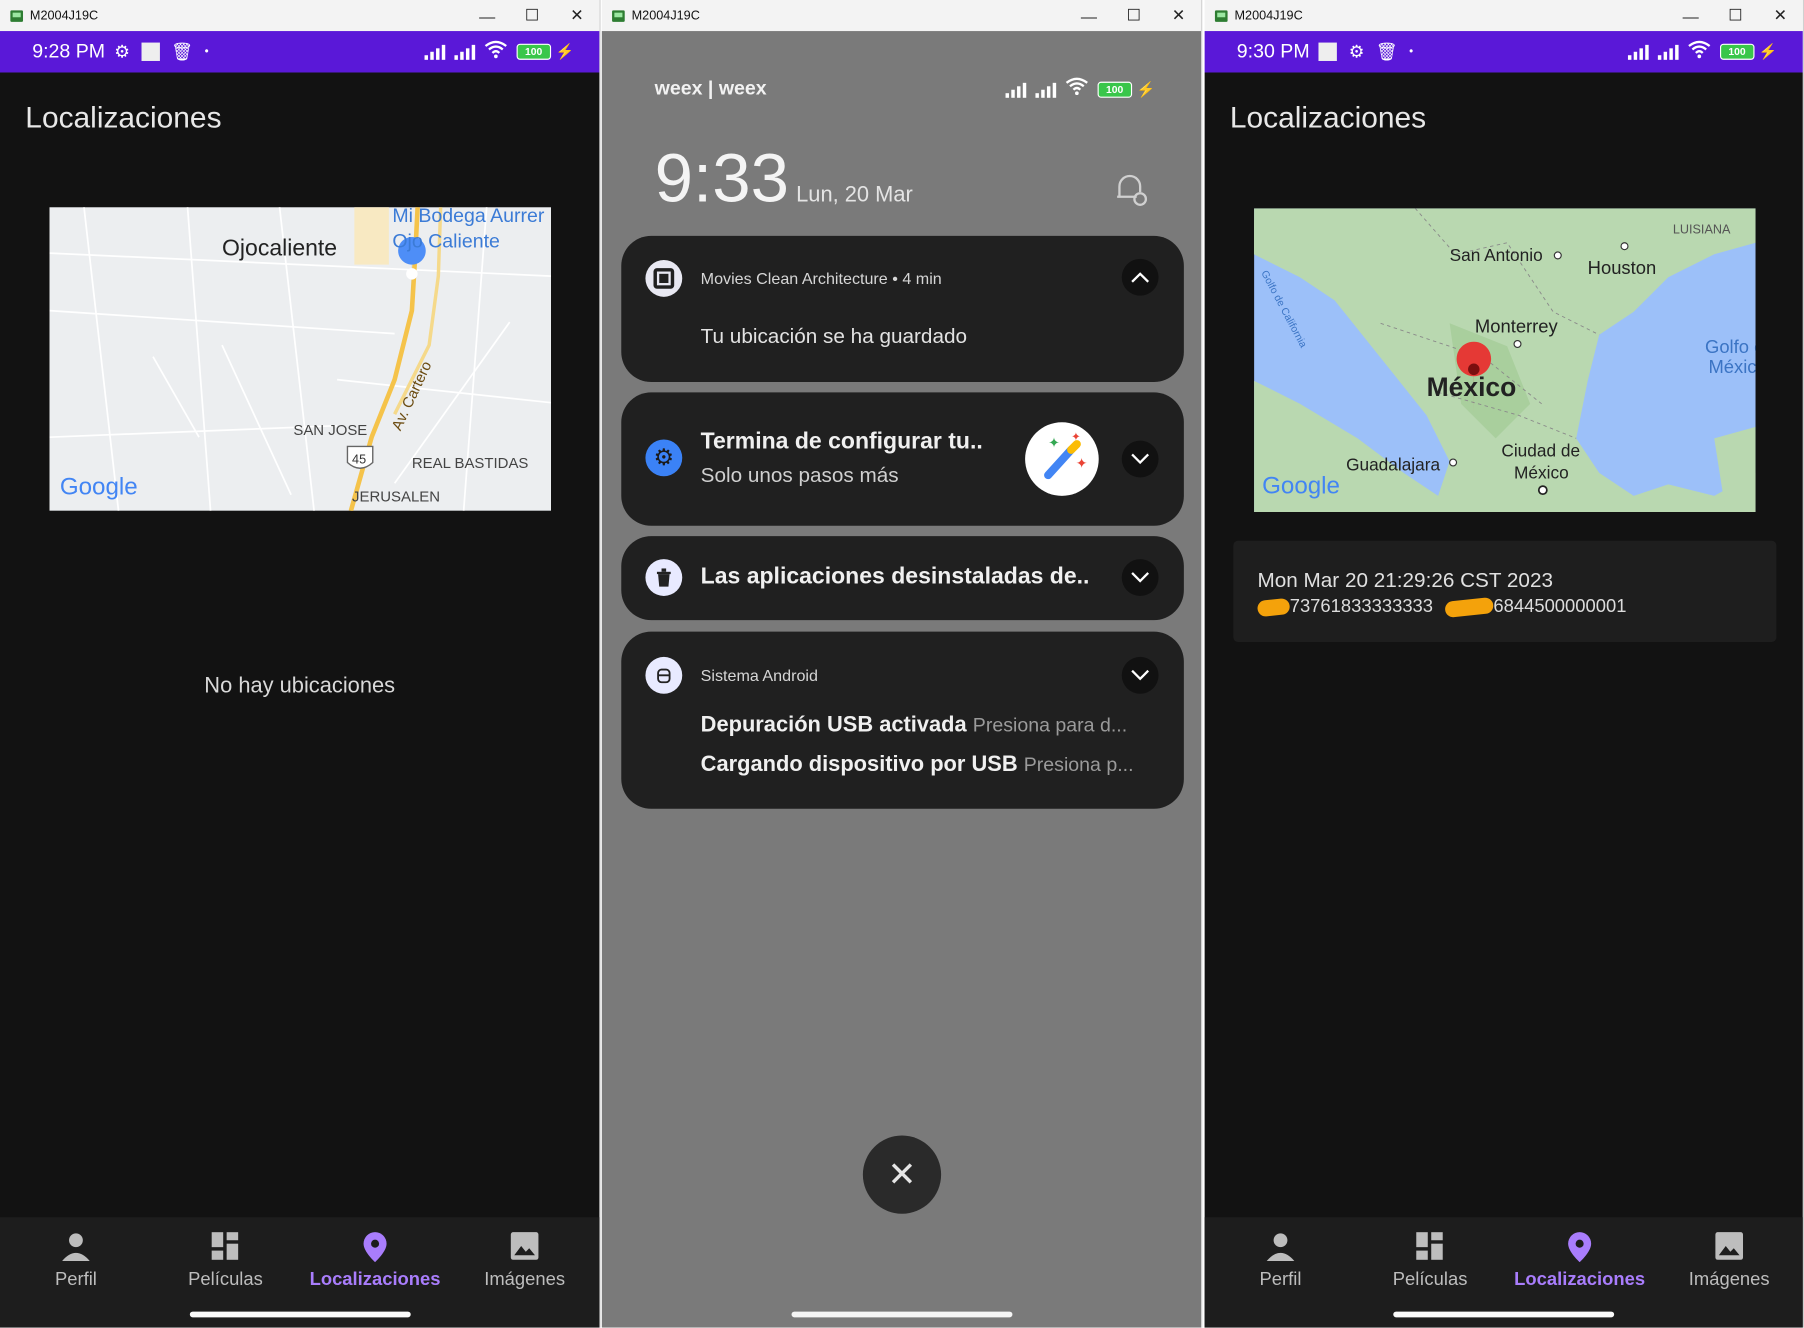 The image size is (1804, 1328). Describe the element at coordinates (1517, 325) in the screenshot. I see `map-label-monterrey: Monterrey` at that location.